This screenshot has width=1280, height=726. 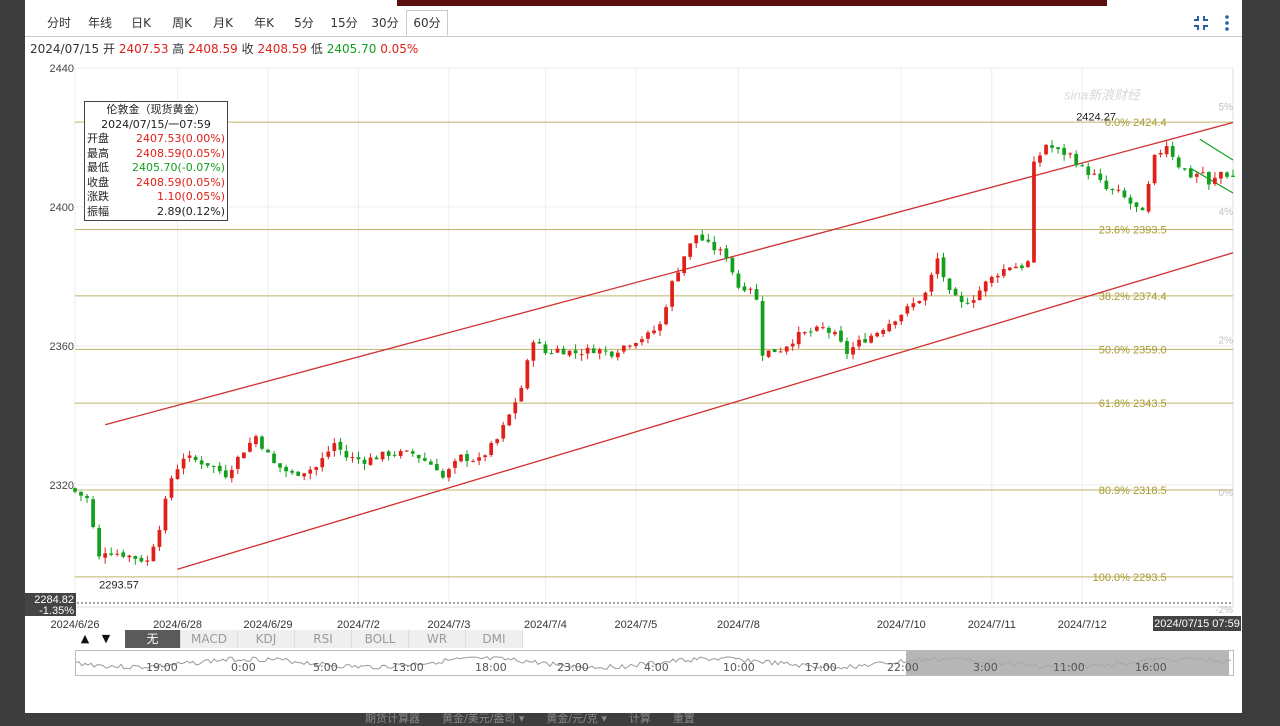 I want to click on navigator-label: 5:00, so click(x=325, y=667).